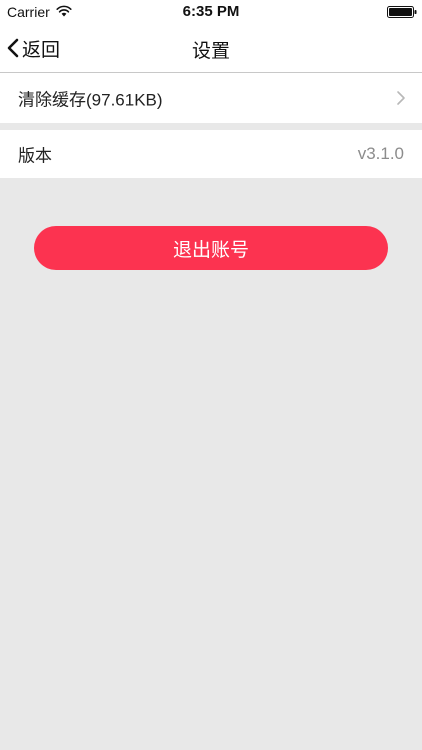 Image resolution: width=422 pixels, height=750 pixels. What do you see at coordinates (380, 153) in the screenshot?
I see `version-value: v3.1.0` at bounding box center [380, 153].